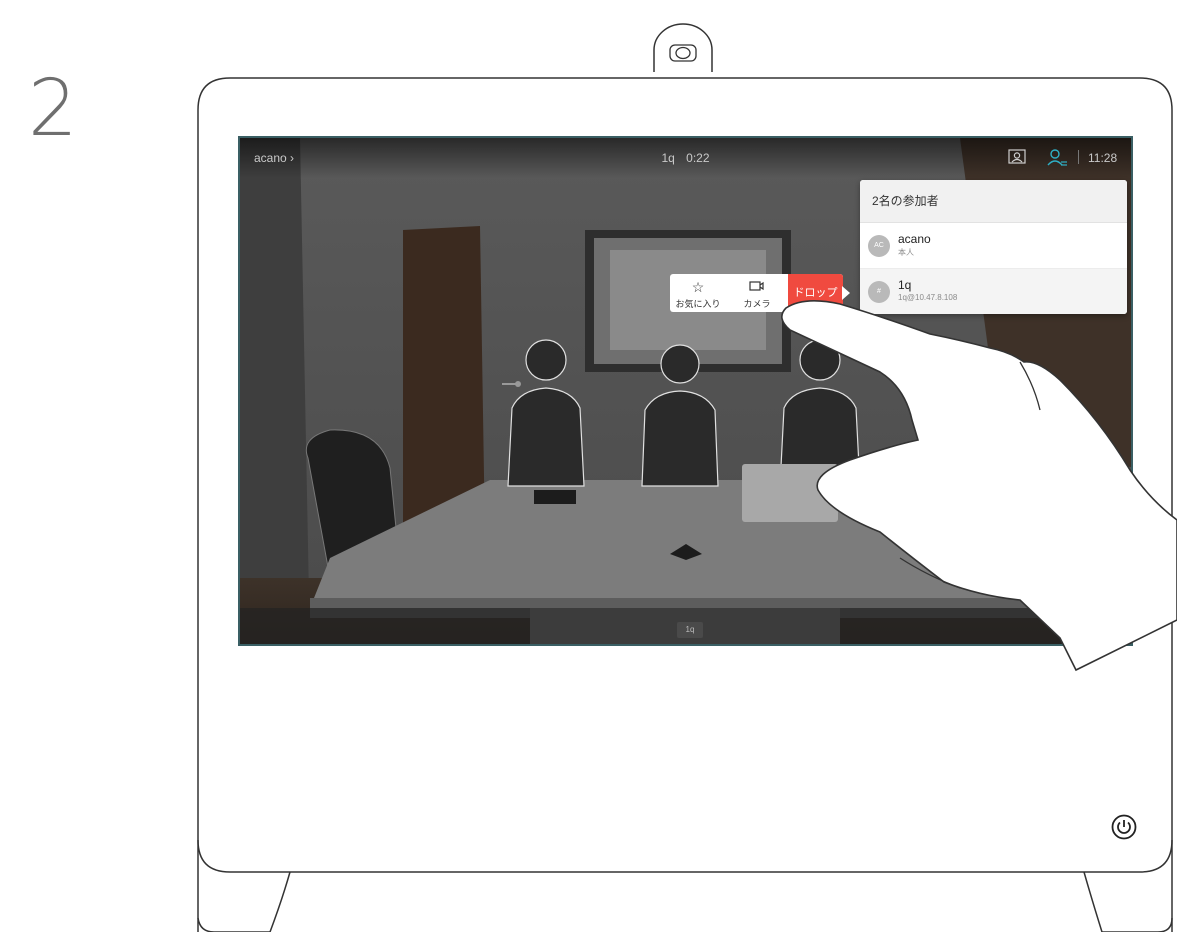 Image resolution: width=1177 pixels, height=932 pixels. Describe the element at coordinates (993, 291) in the screenshot. I see `participant-row-1q: # 1q 1q@10.47.8.108` at that location.